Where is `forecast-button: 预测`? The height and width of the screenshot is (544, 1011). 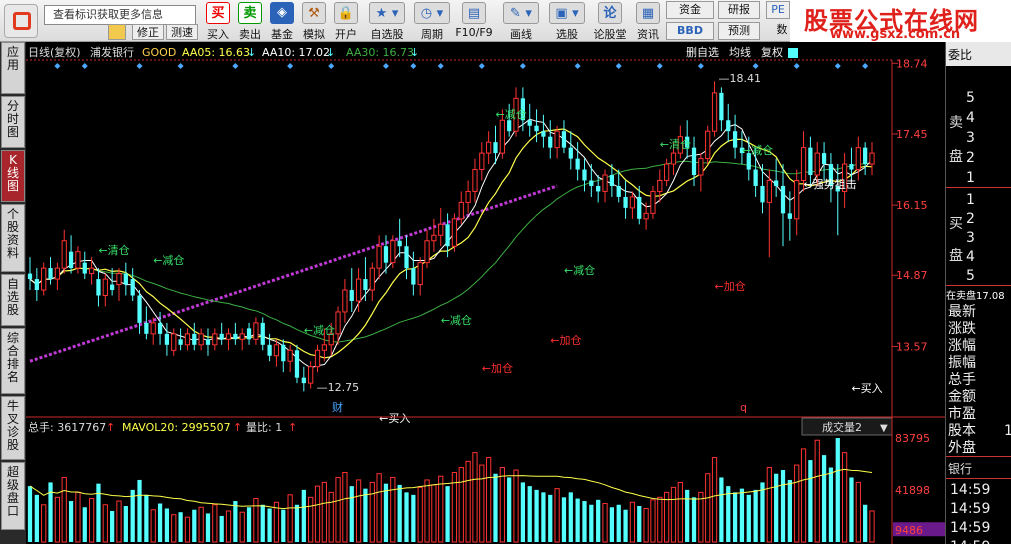
forecast-button: 预测 is located at coordinates (739, 31).